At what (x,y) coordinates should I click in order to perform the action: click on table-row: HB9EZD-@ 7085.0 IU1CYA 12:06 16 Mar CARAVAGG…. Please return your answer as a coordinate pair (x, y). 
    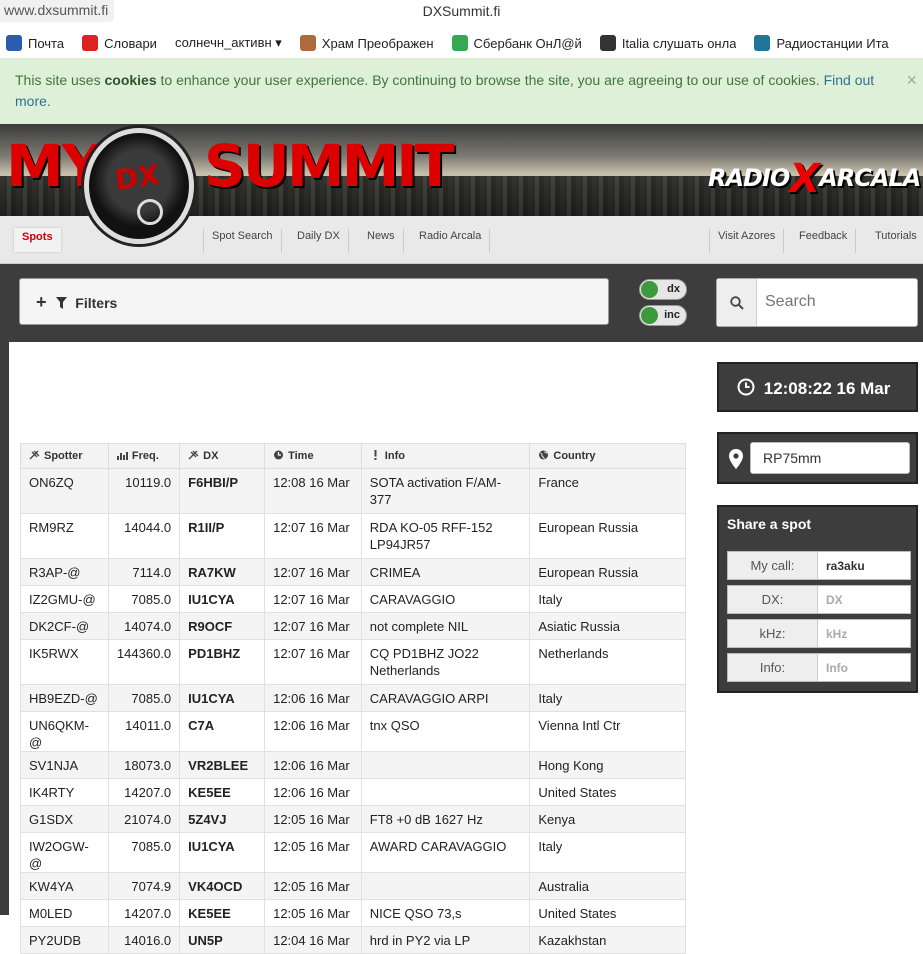
    Looking at the image, I should click on (353, 698).